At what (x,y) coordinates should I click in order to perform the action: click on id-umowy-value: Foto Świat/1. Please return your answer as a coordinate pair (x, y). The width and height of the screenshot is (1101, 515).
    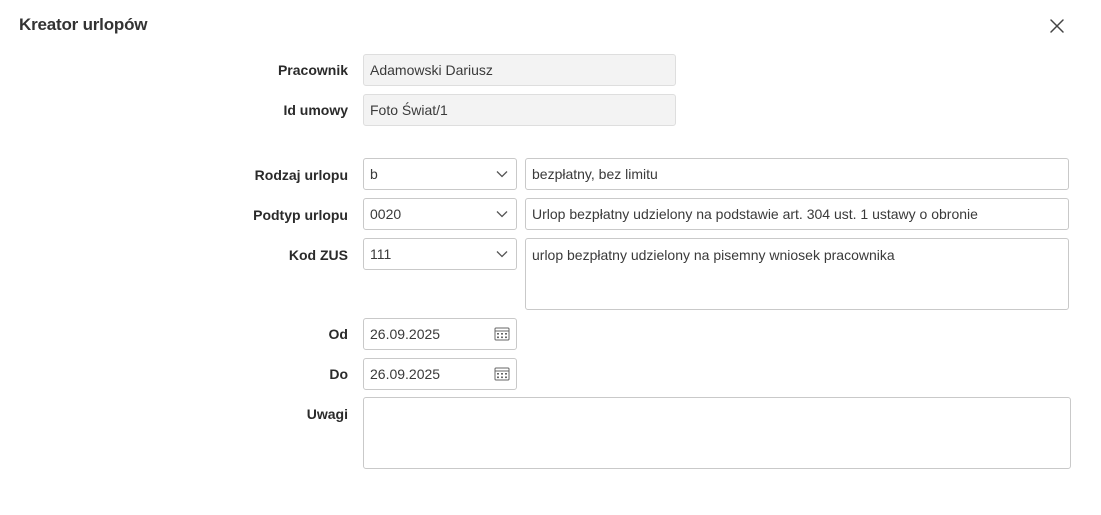
    Looking at the image, I should click on (409, 110).